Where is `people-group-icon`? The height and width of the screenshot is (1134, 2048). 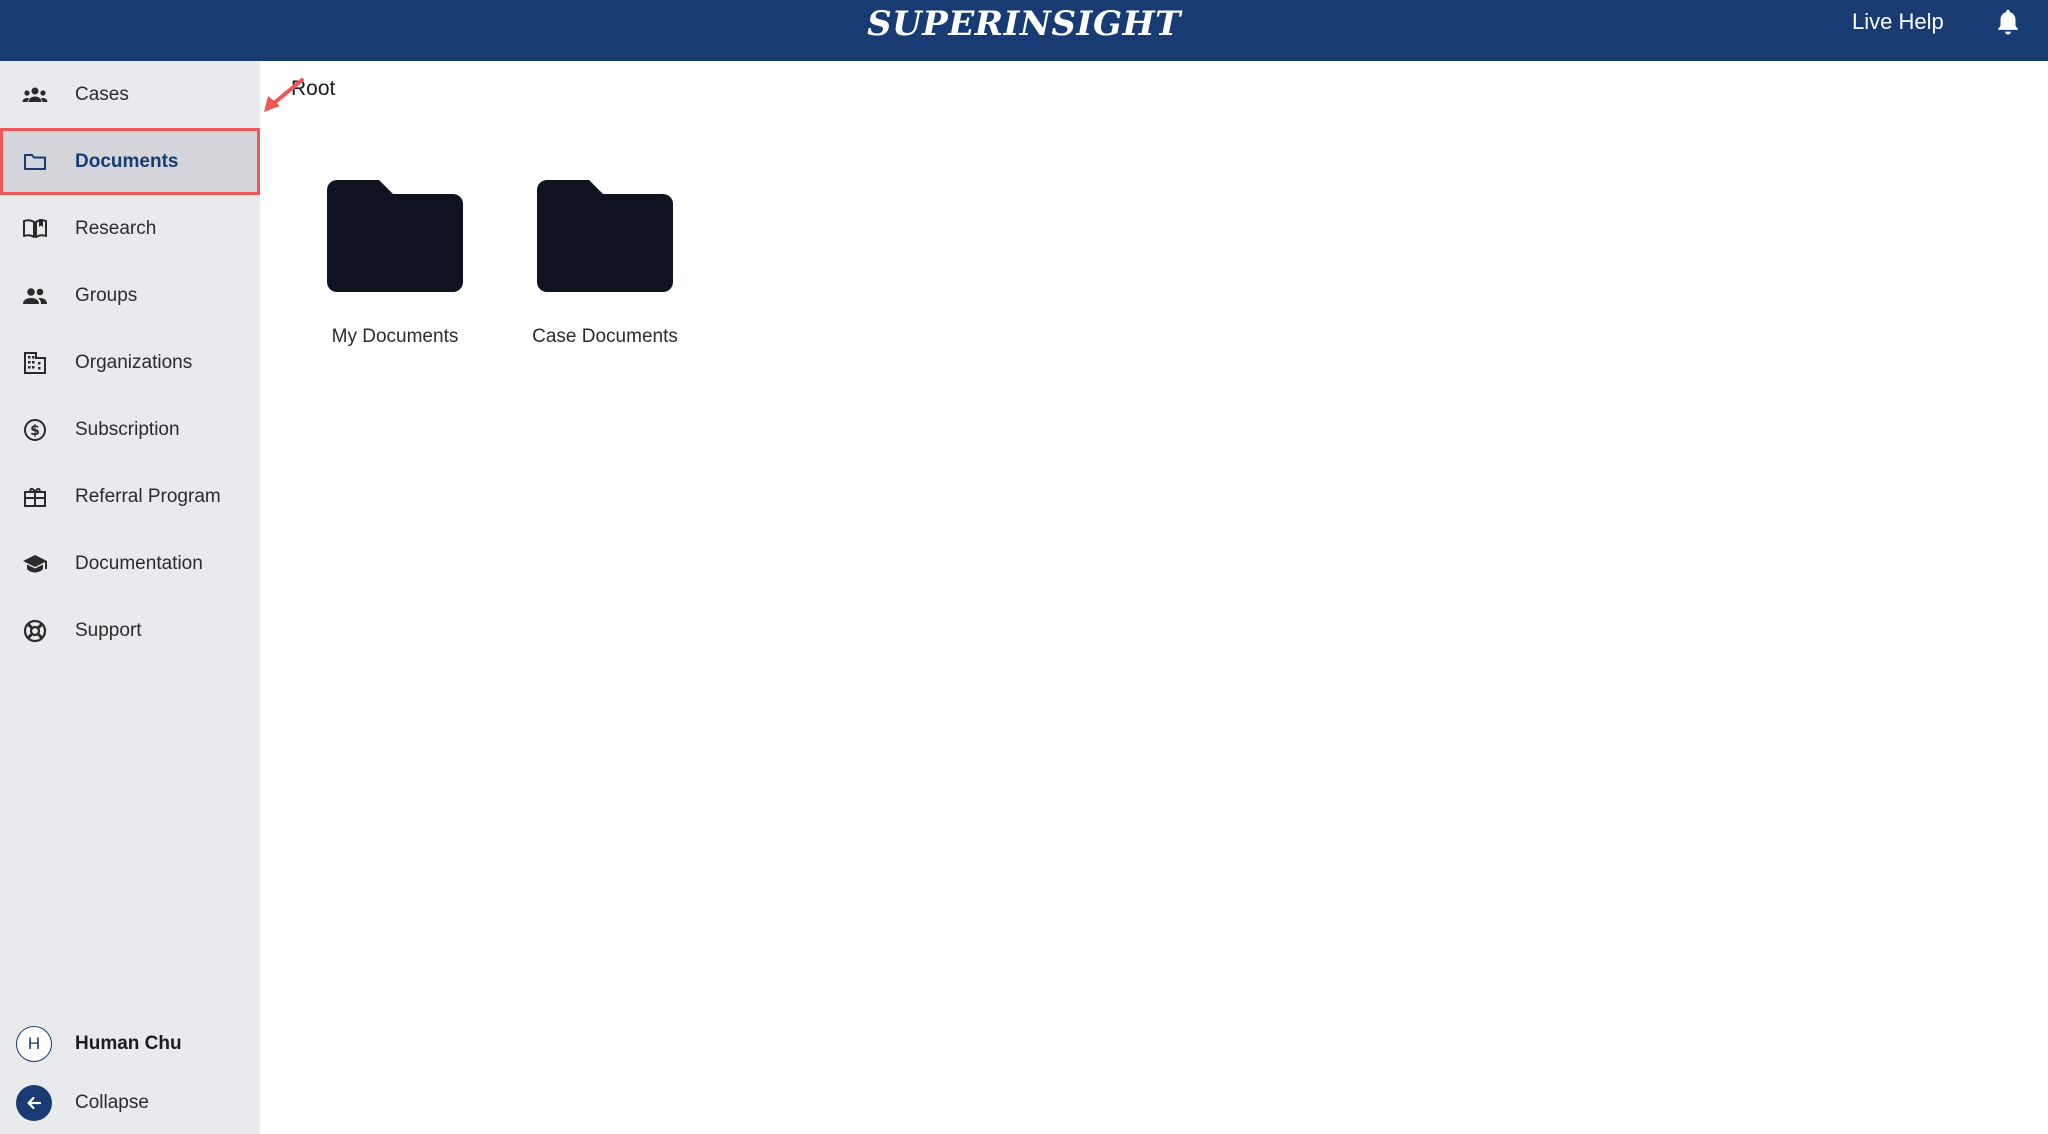
people-group-icon is located at coordinates (35, 95).